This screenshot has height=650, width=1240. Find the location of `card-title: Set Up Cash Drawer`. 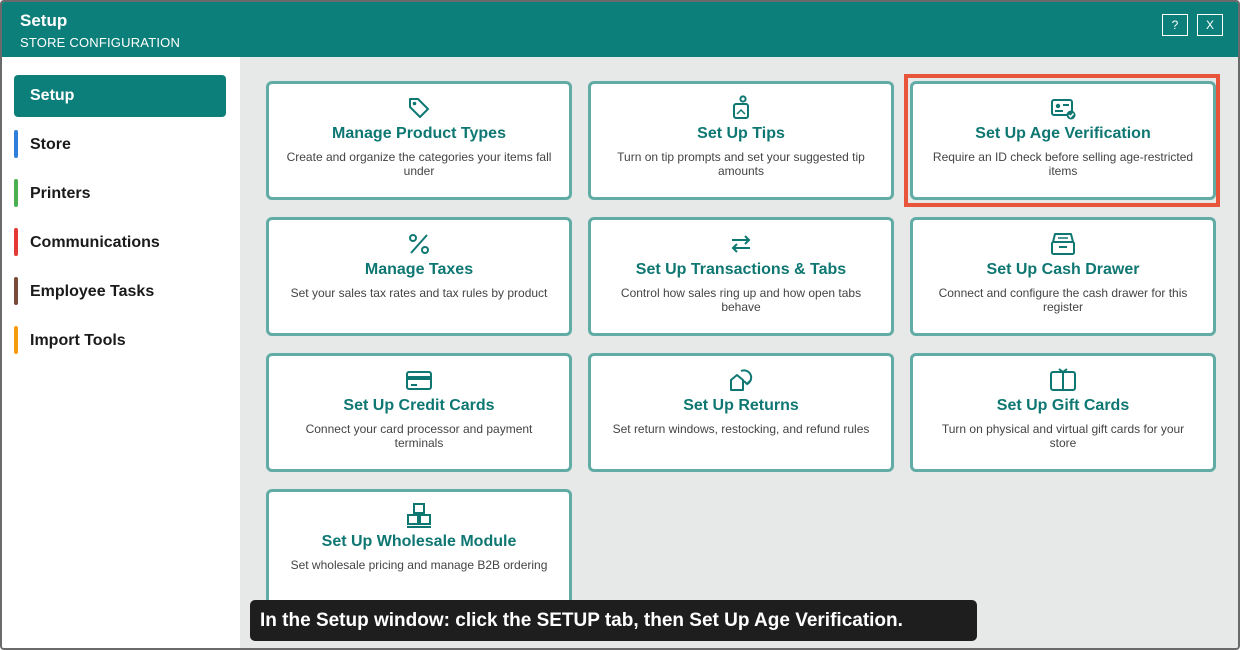

card-title: Set Up Cash Drawer is located at coordinates (1063, 269).